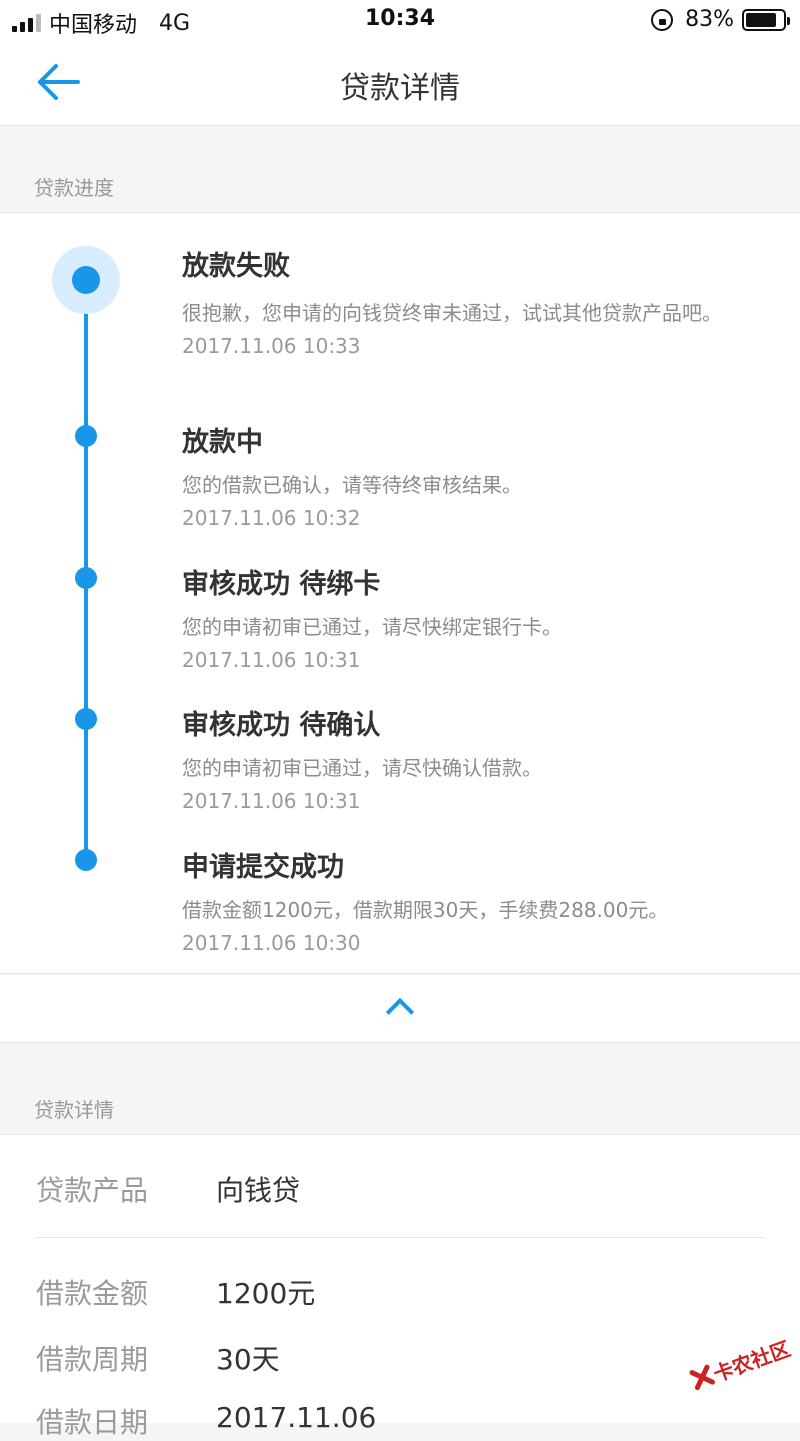 The height and width of the screenshot is (1441, 800). I want to click on divider, so click(400, 1237).